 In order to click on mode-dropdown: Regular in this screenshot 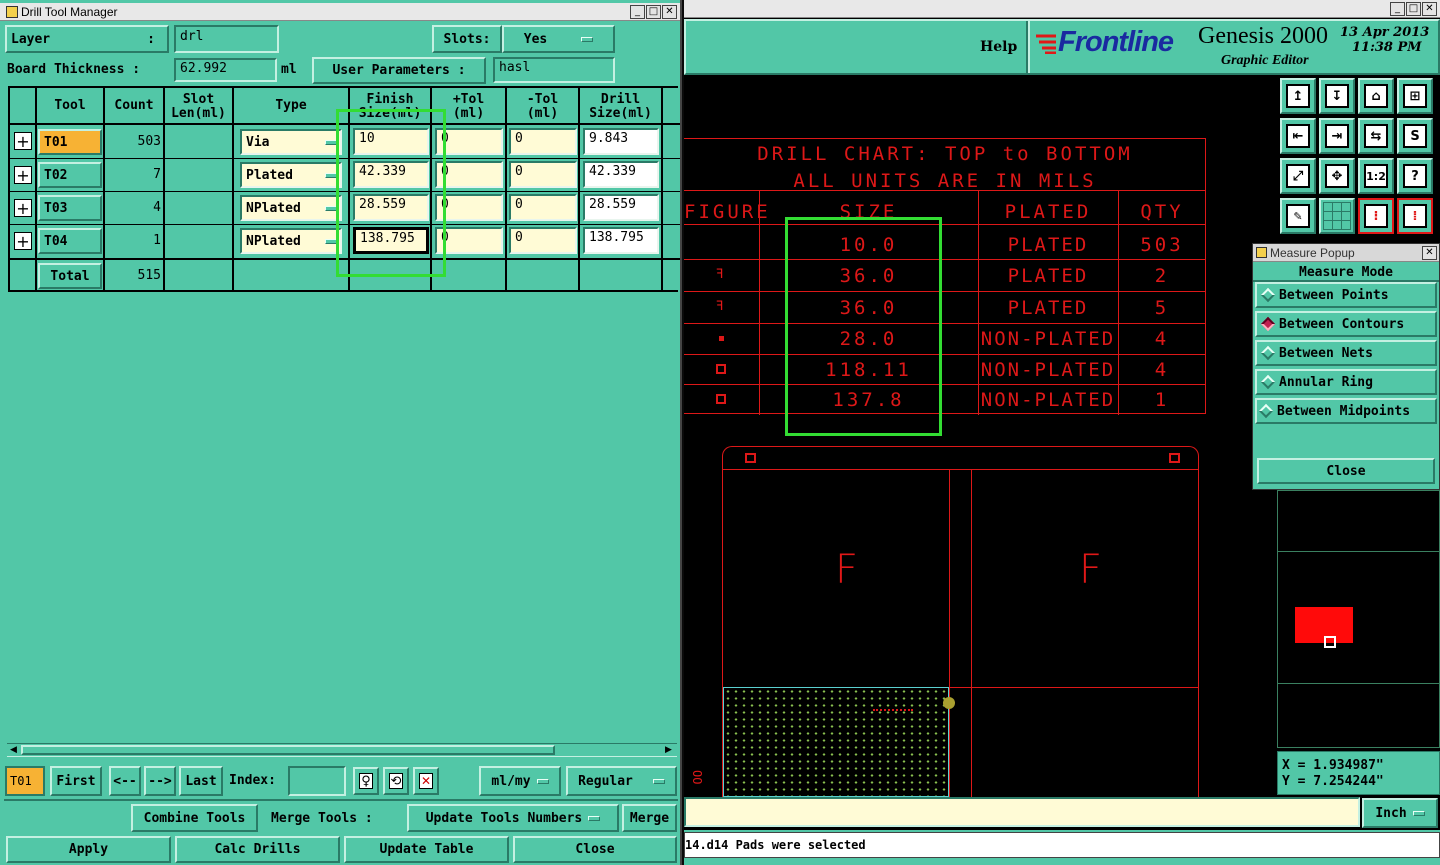, I will do `click(621, 781)`.